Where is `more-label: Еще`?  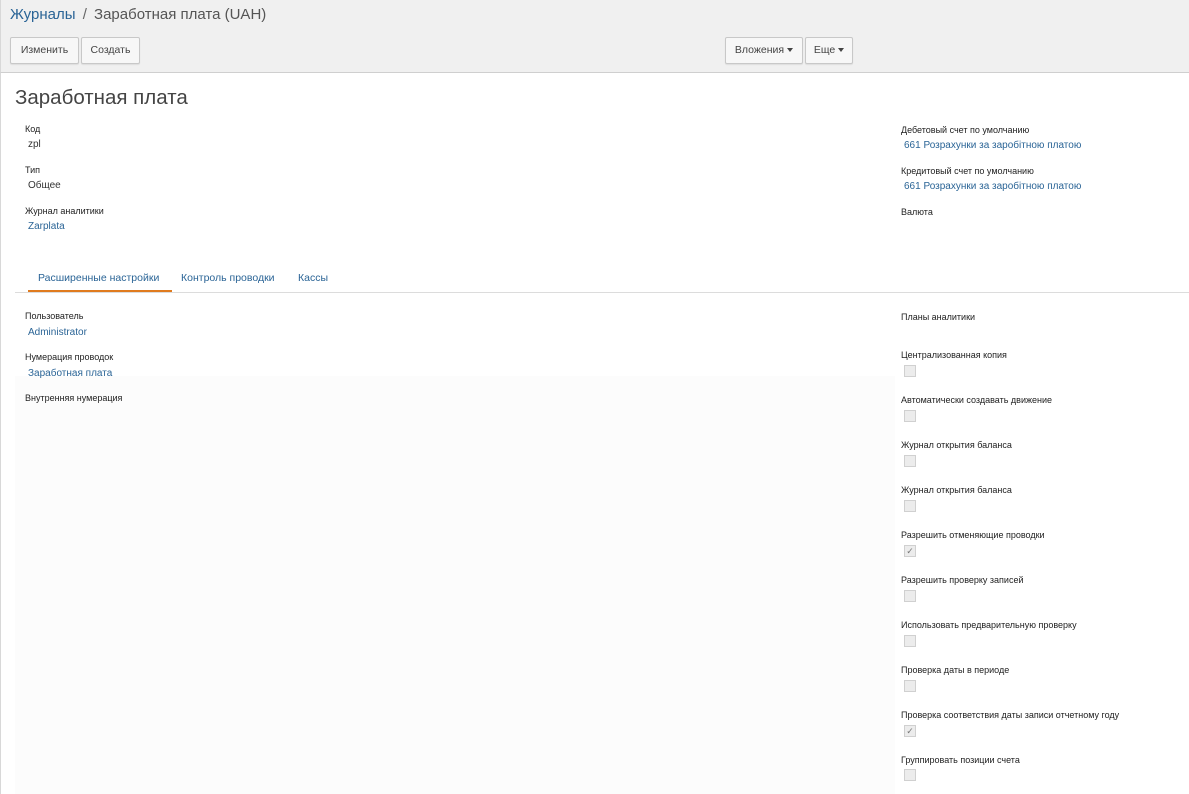 more-label: Еще is located at coordinates (824, 50).